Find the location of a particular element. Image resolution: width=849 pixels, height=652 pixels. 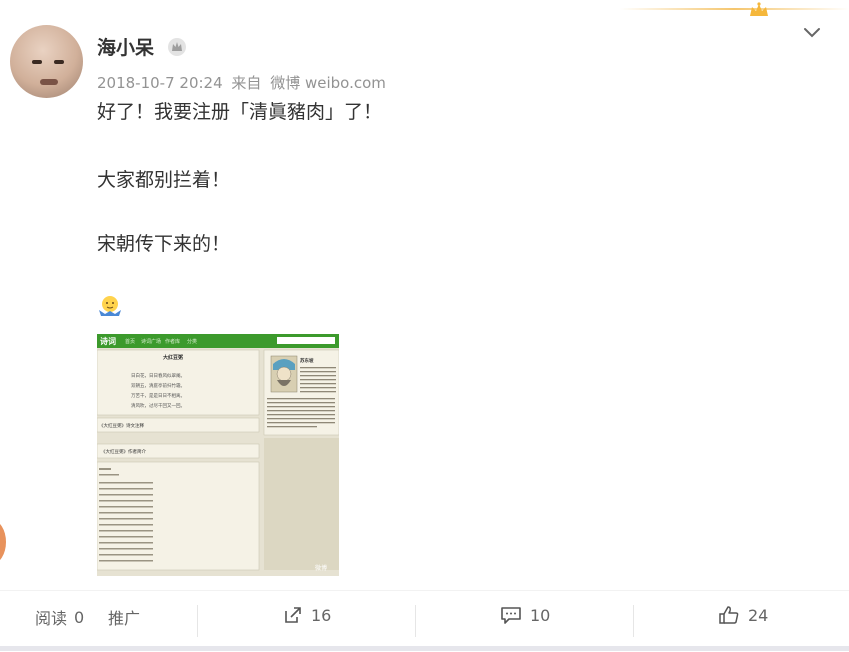

post-date: 2018-10-7 20:24 is located at coordinates (160, 83).